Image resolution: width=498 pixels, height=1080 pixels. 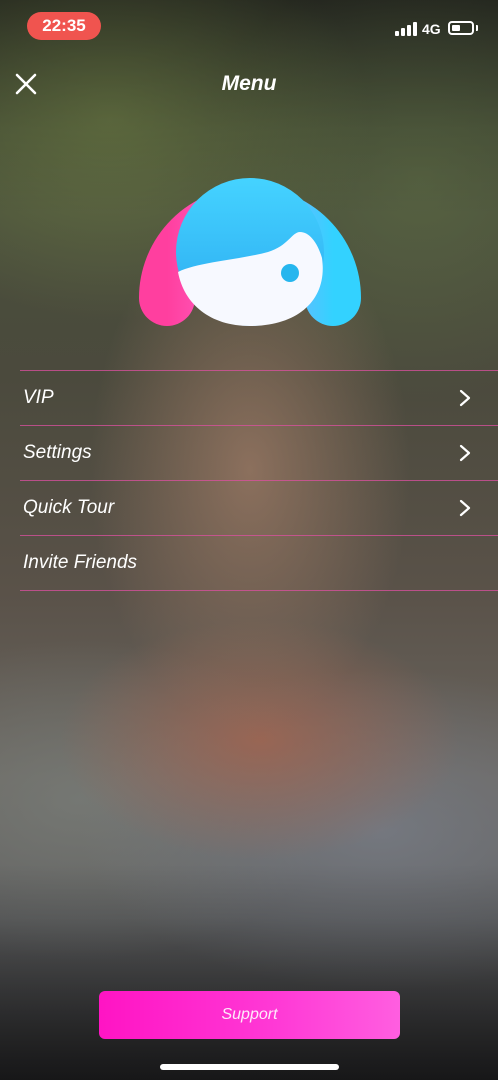 What do you see at coordinates (477, 28) in the screenshot?
I see `battery-cap` at bounding box center [477, 28].